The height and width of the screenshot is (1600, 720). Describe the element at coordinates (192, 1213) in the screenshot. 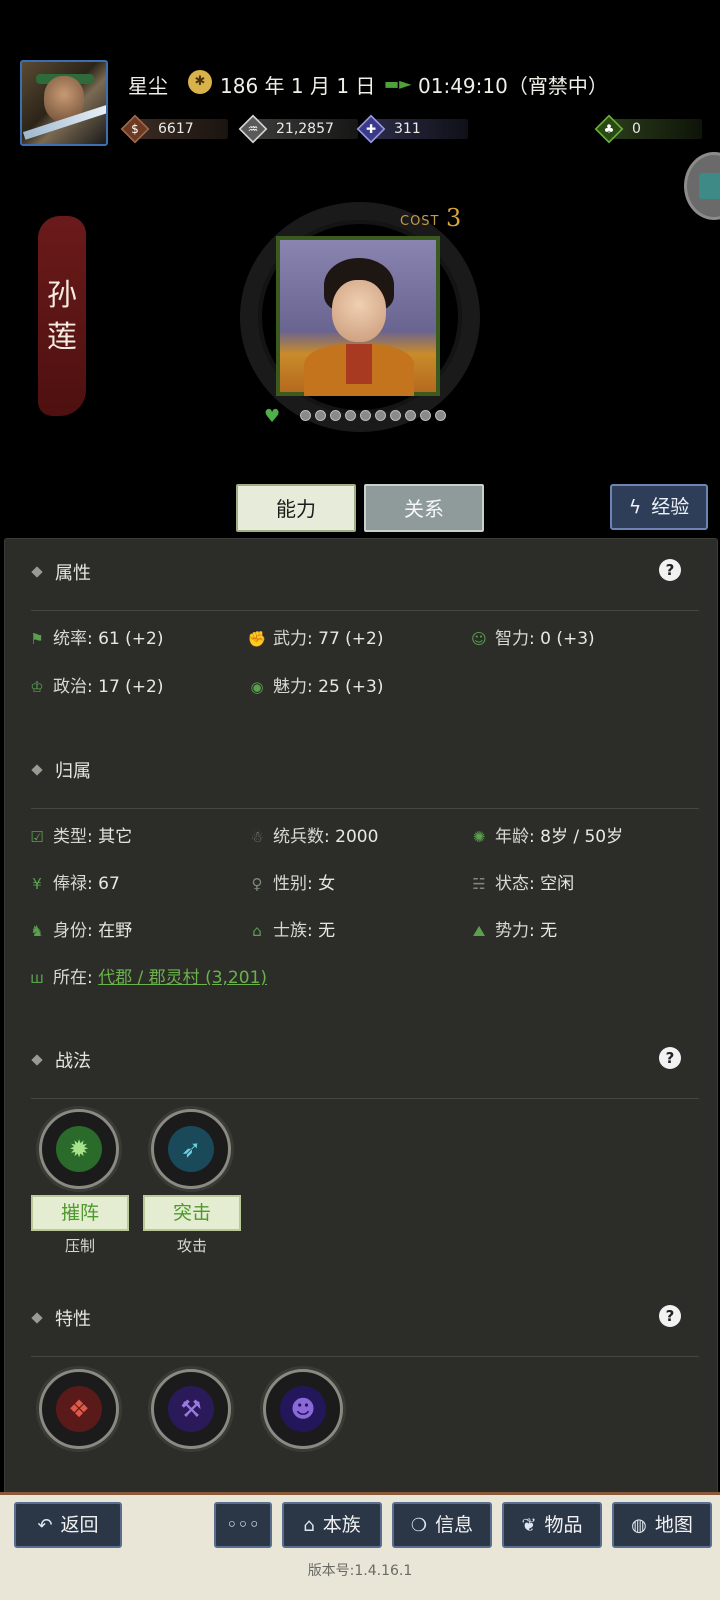

I see `tactic-tag-charge: 突击` at that location.